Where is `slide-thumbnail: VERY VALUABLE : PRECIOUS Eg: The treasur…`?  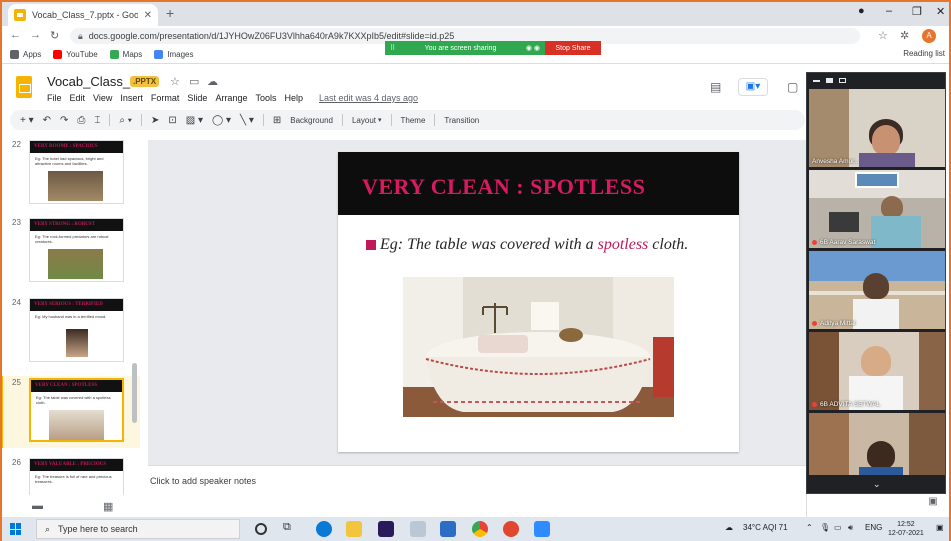 slide-thumbnail: VERY VALUABLE : PRECIOUS Eg: The treasur… is located at coordinates (76, 476).